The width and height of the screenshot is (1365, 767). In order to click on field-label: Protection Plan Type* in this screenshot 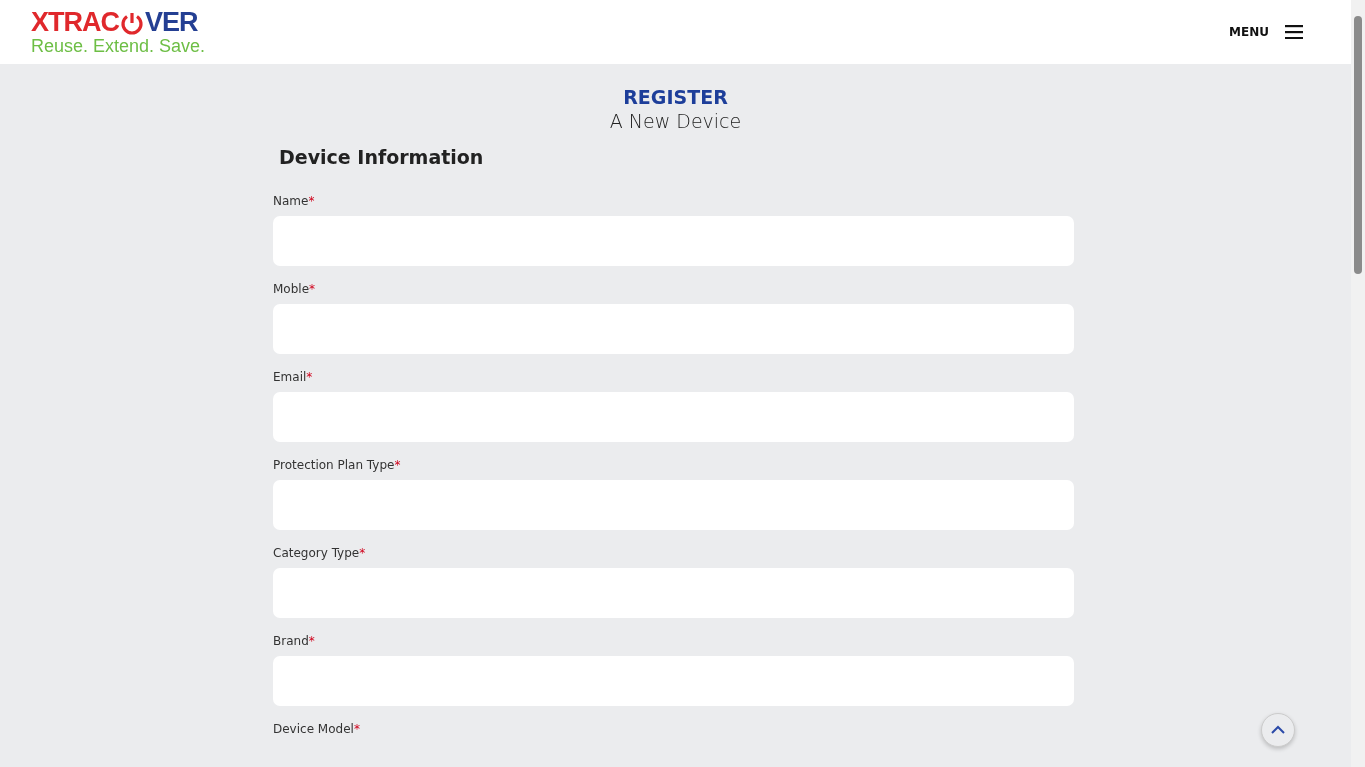, I will do `click(337, 465)`.